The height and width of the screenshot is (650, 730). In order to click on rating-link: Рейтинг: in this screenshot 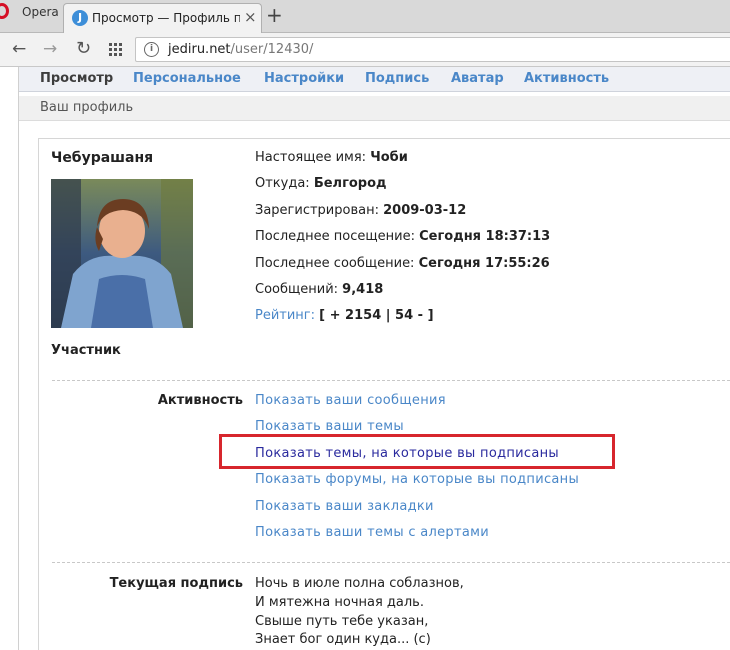, I will do `click(285, 315)`.